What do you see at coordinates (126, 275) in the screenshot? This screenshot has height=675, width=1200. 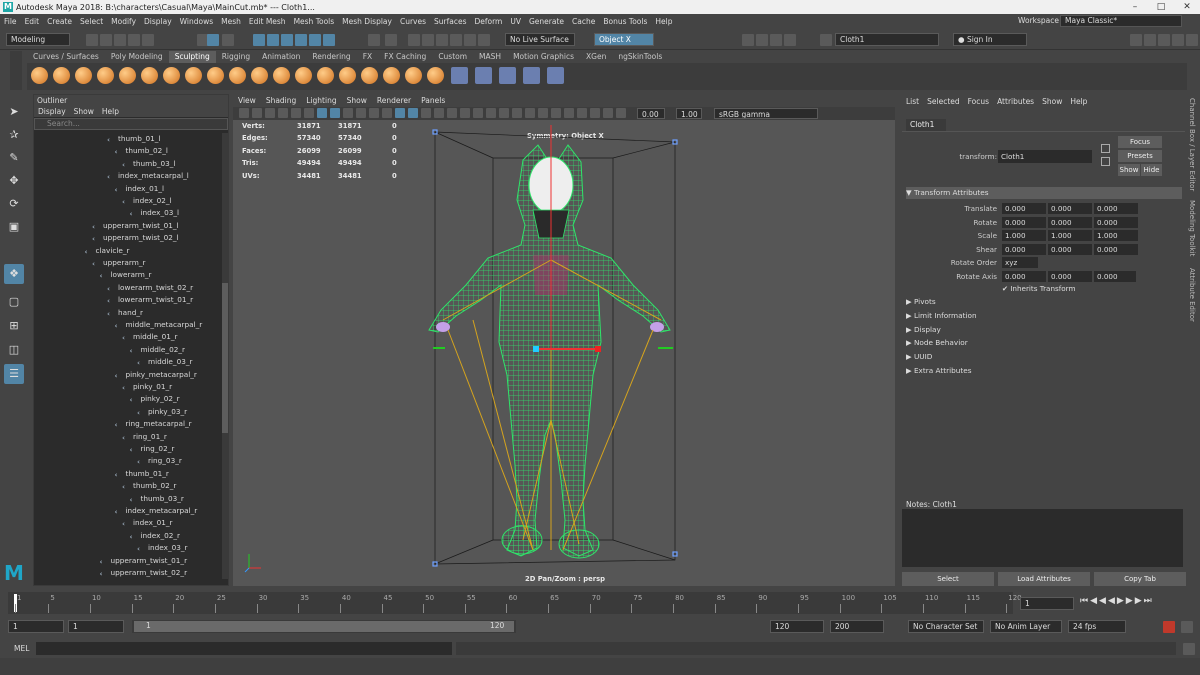 I see `outliner-item-lowerarm-r: ‹ lowerarm_r` at bounding box center [126, 275].